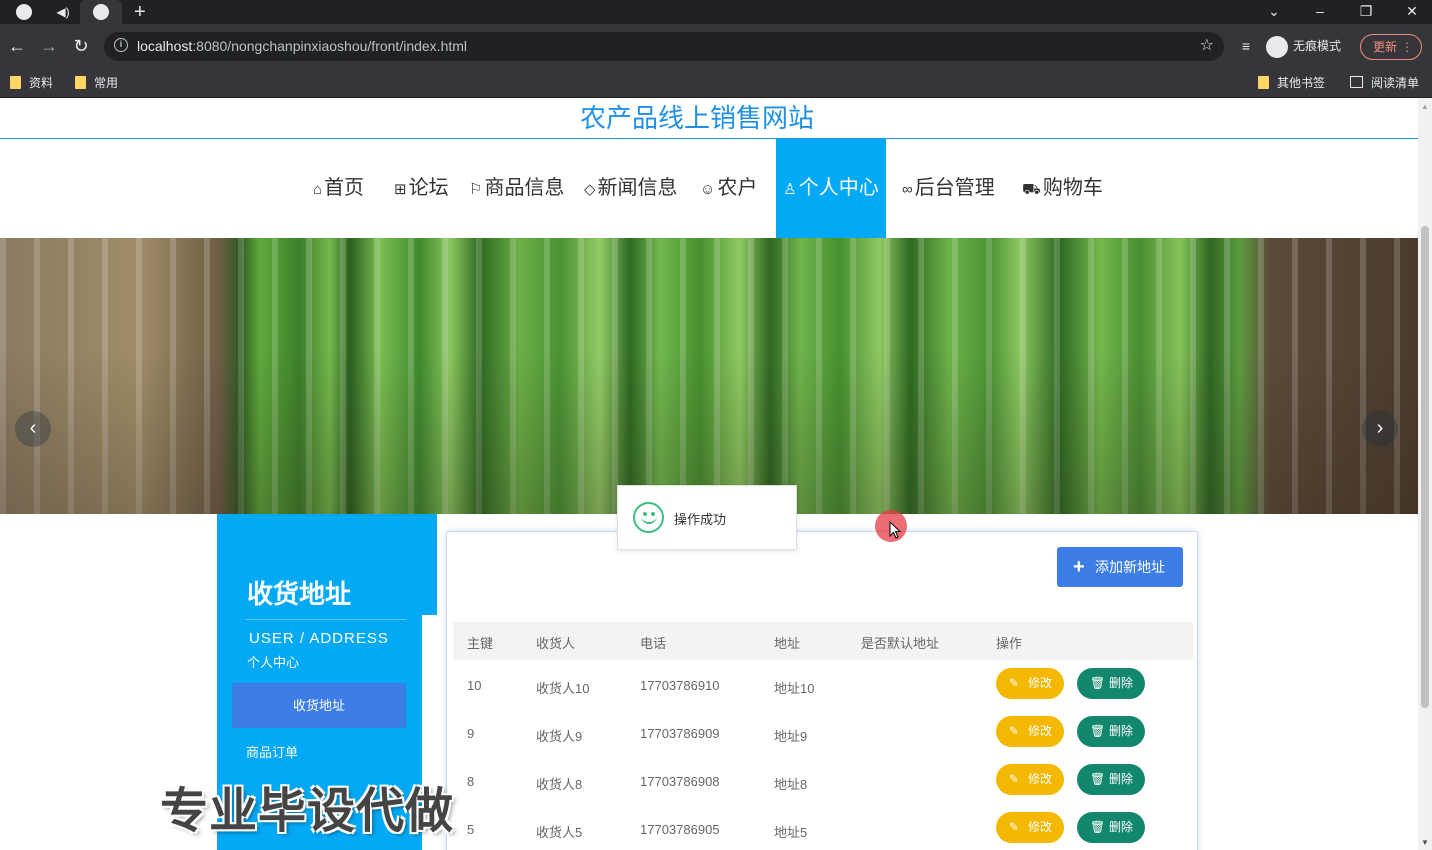  What do you see at coordinates (823, 828) in the screenshot?
I see `table-row: 5 收货人5 17703786905 地址5 ✎ 修改 🗑 删除` at bounding box center [823, 828].